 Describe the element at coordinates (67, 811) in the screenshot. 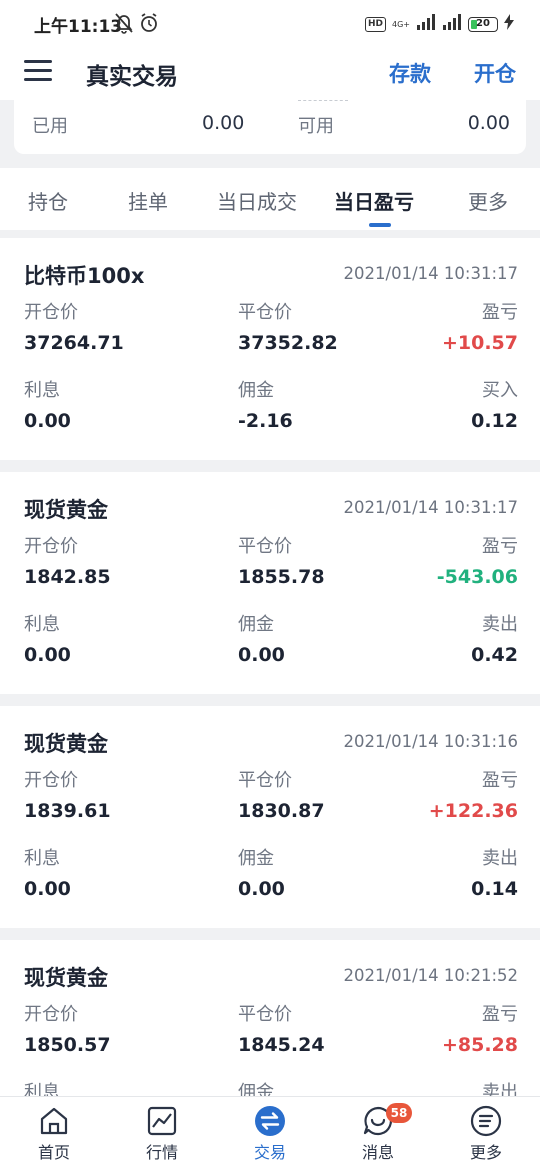

I see `open-price-value: 1839.61` at that location.